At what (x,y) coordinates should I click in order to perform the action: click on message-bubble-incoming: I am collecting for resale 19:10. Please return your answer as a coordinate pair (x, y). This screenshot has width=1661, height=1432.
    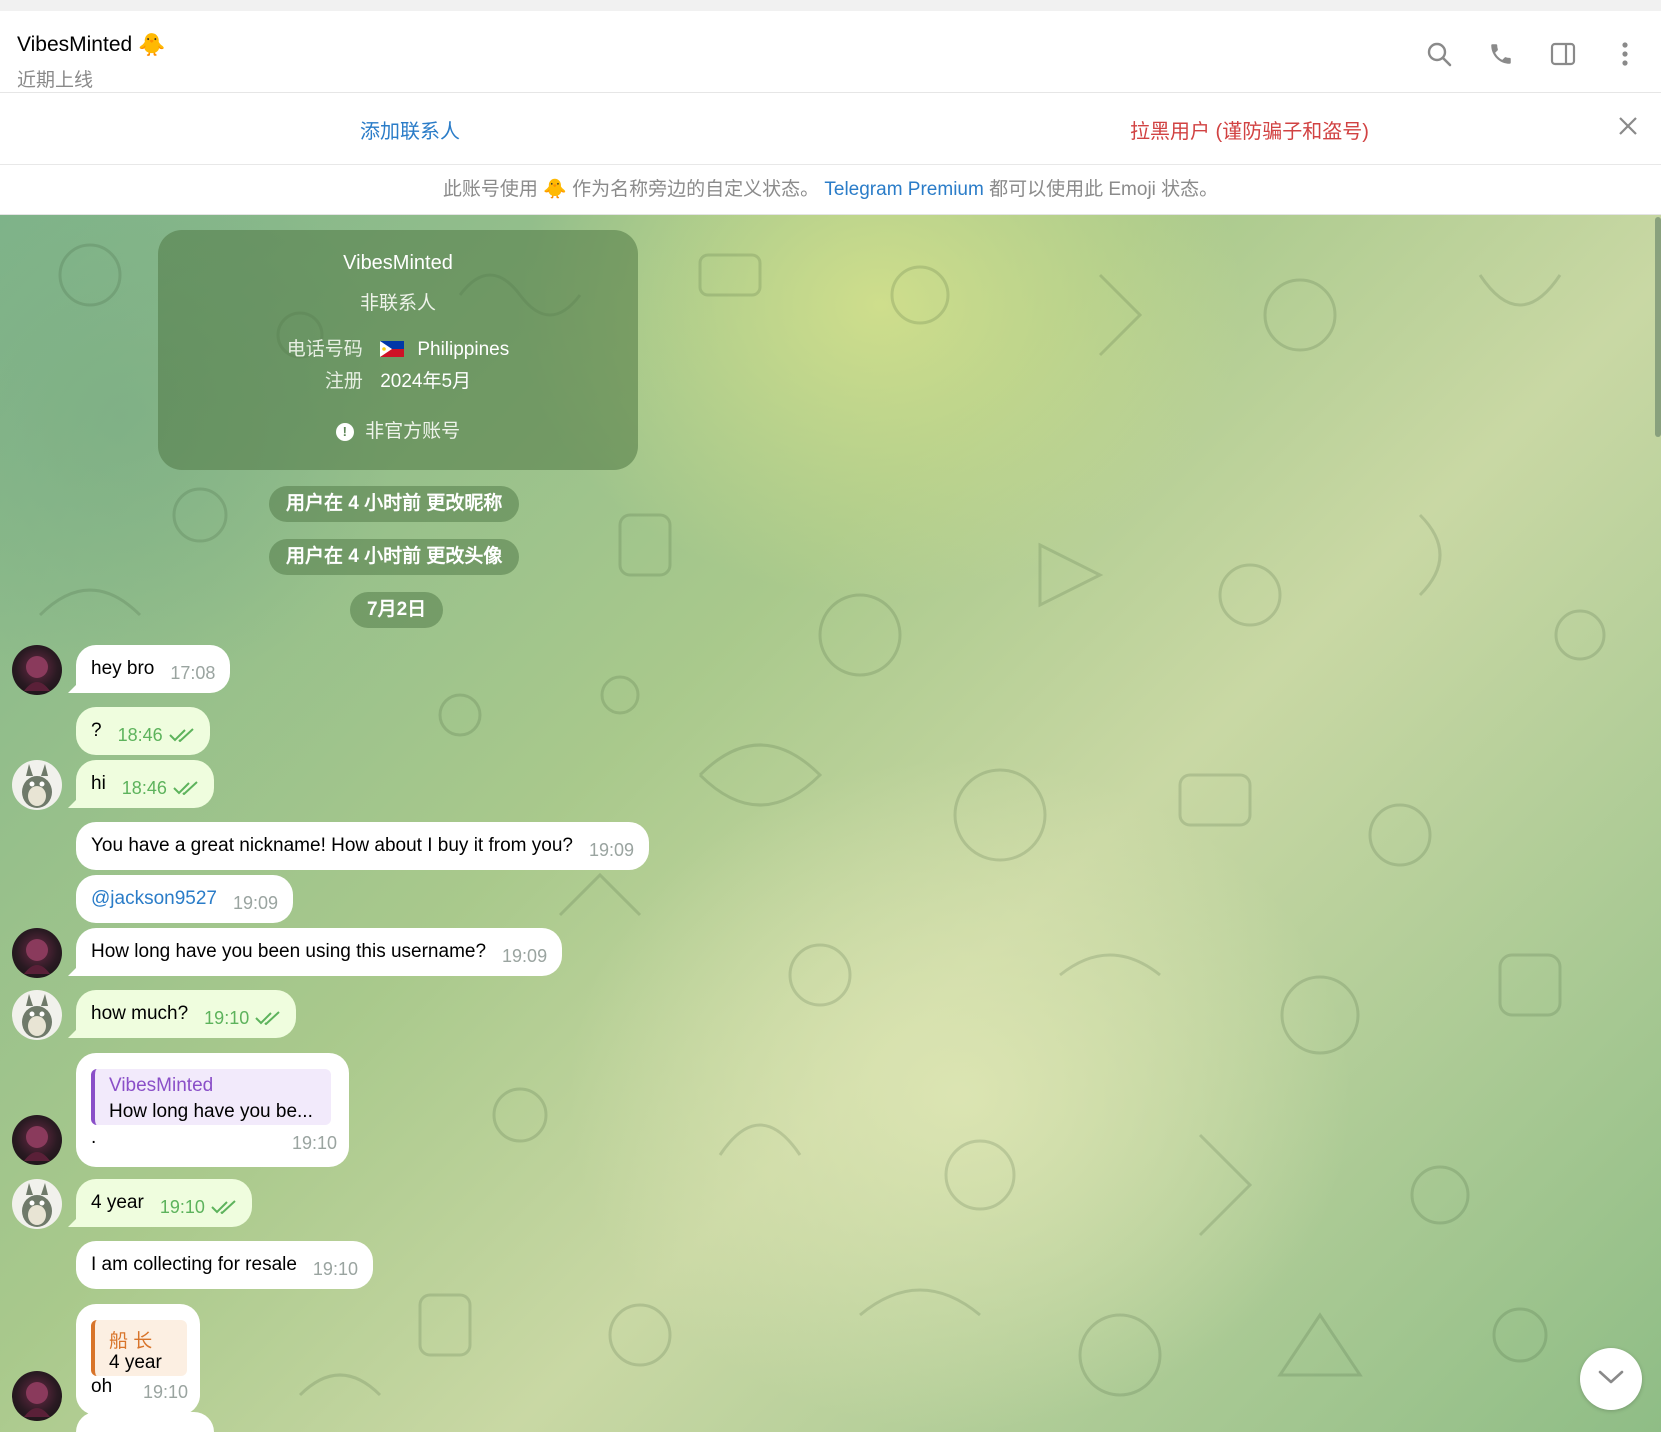
    Looking at the image, I should click on (224, 1265).